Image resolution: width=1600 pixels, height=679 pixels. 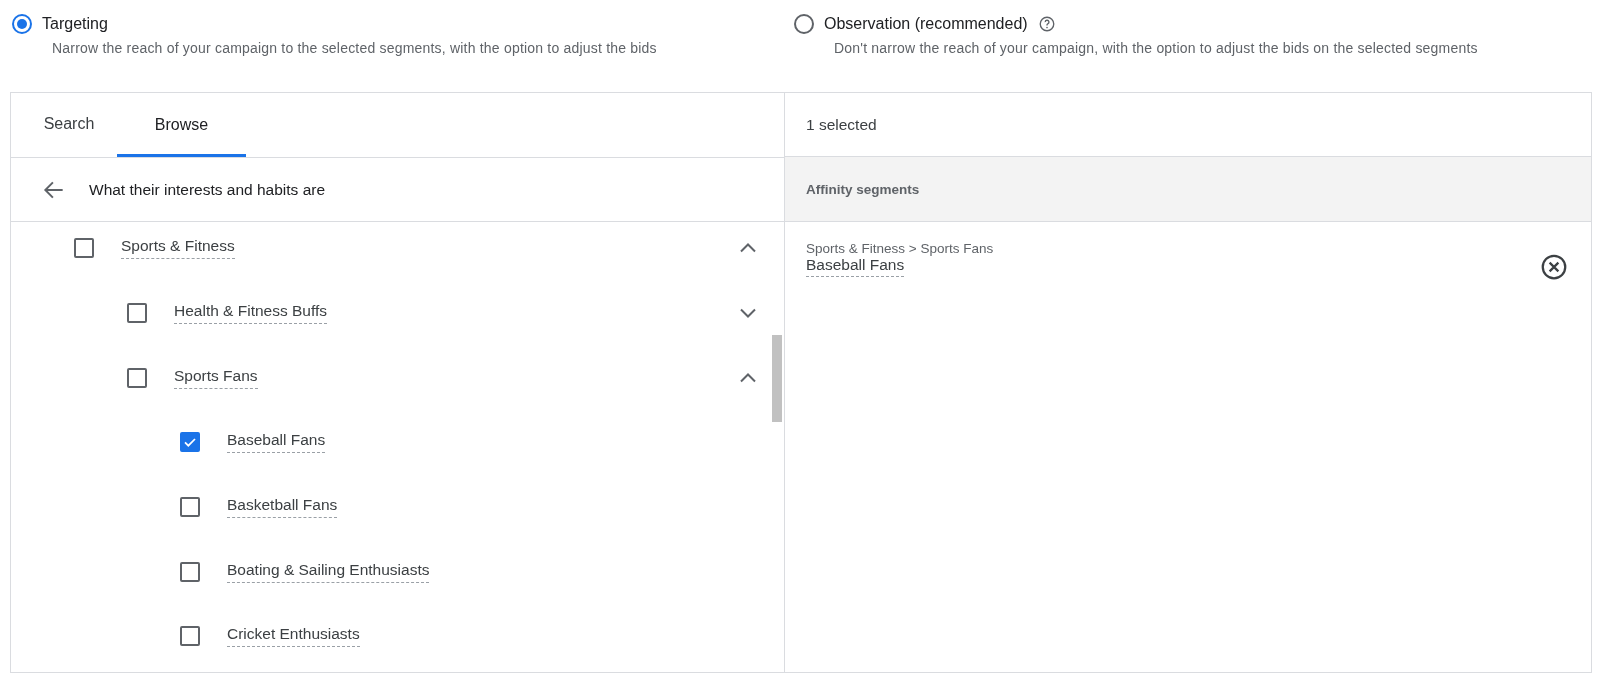 I want to click on segment-label: Health & Fitness Buffs, so click(x=251, y=313).